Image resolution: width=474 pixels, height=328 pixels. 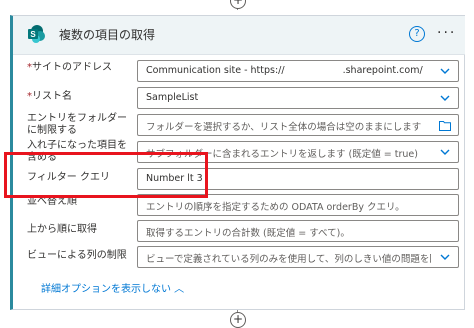 I want to click on field-label: エントリをフォルダーに制限する, so click(x=77, y=124).